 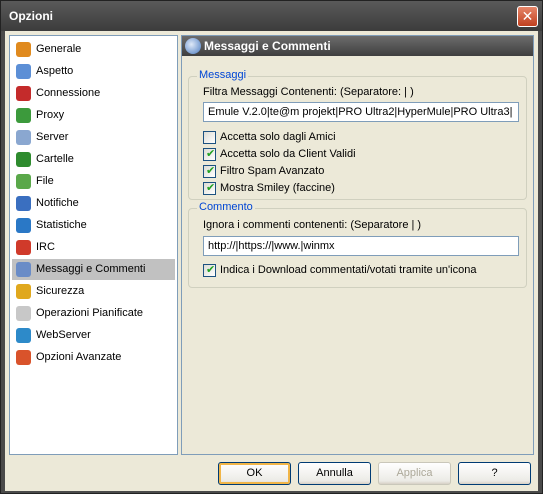 I want to click on nav-item-generale: Generale, so click(x=93, y=49).